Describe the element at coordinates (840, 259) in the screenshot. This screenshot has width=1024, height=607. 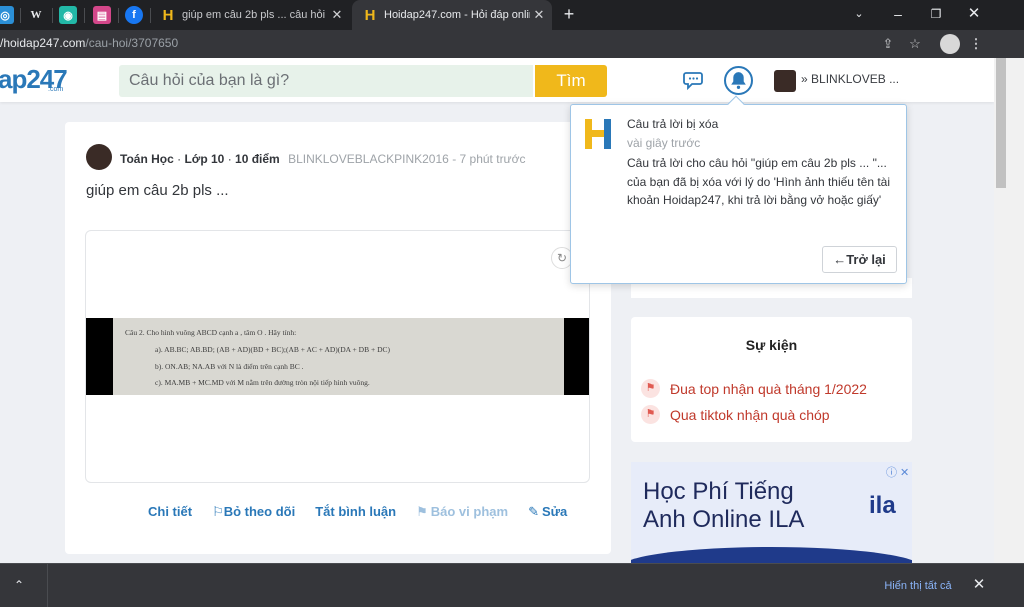
I see `arrow-left-icon: ←` at that location.